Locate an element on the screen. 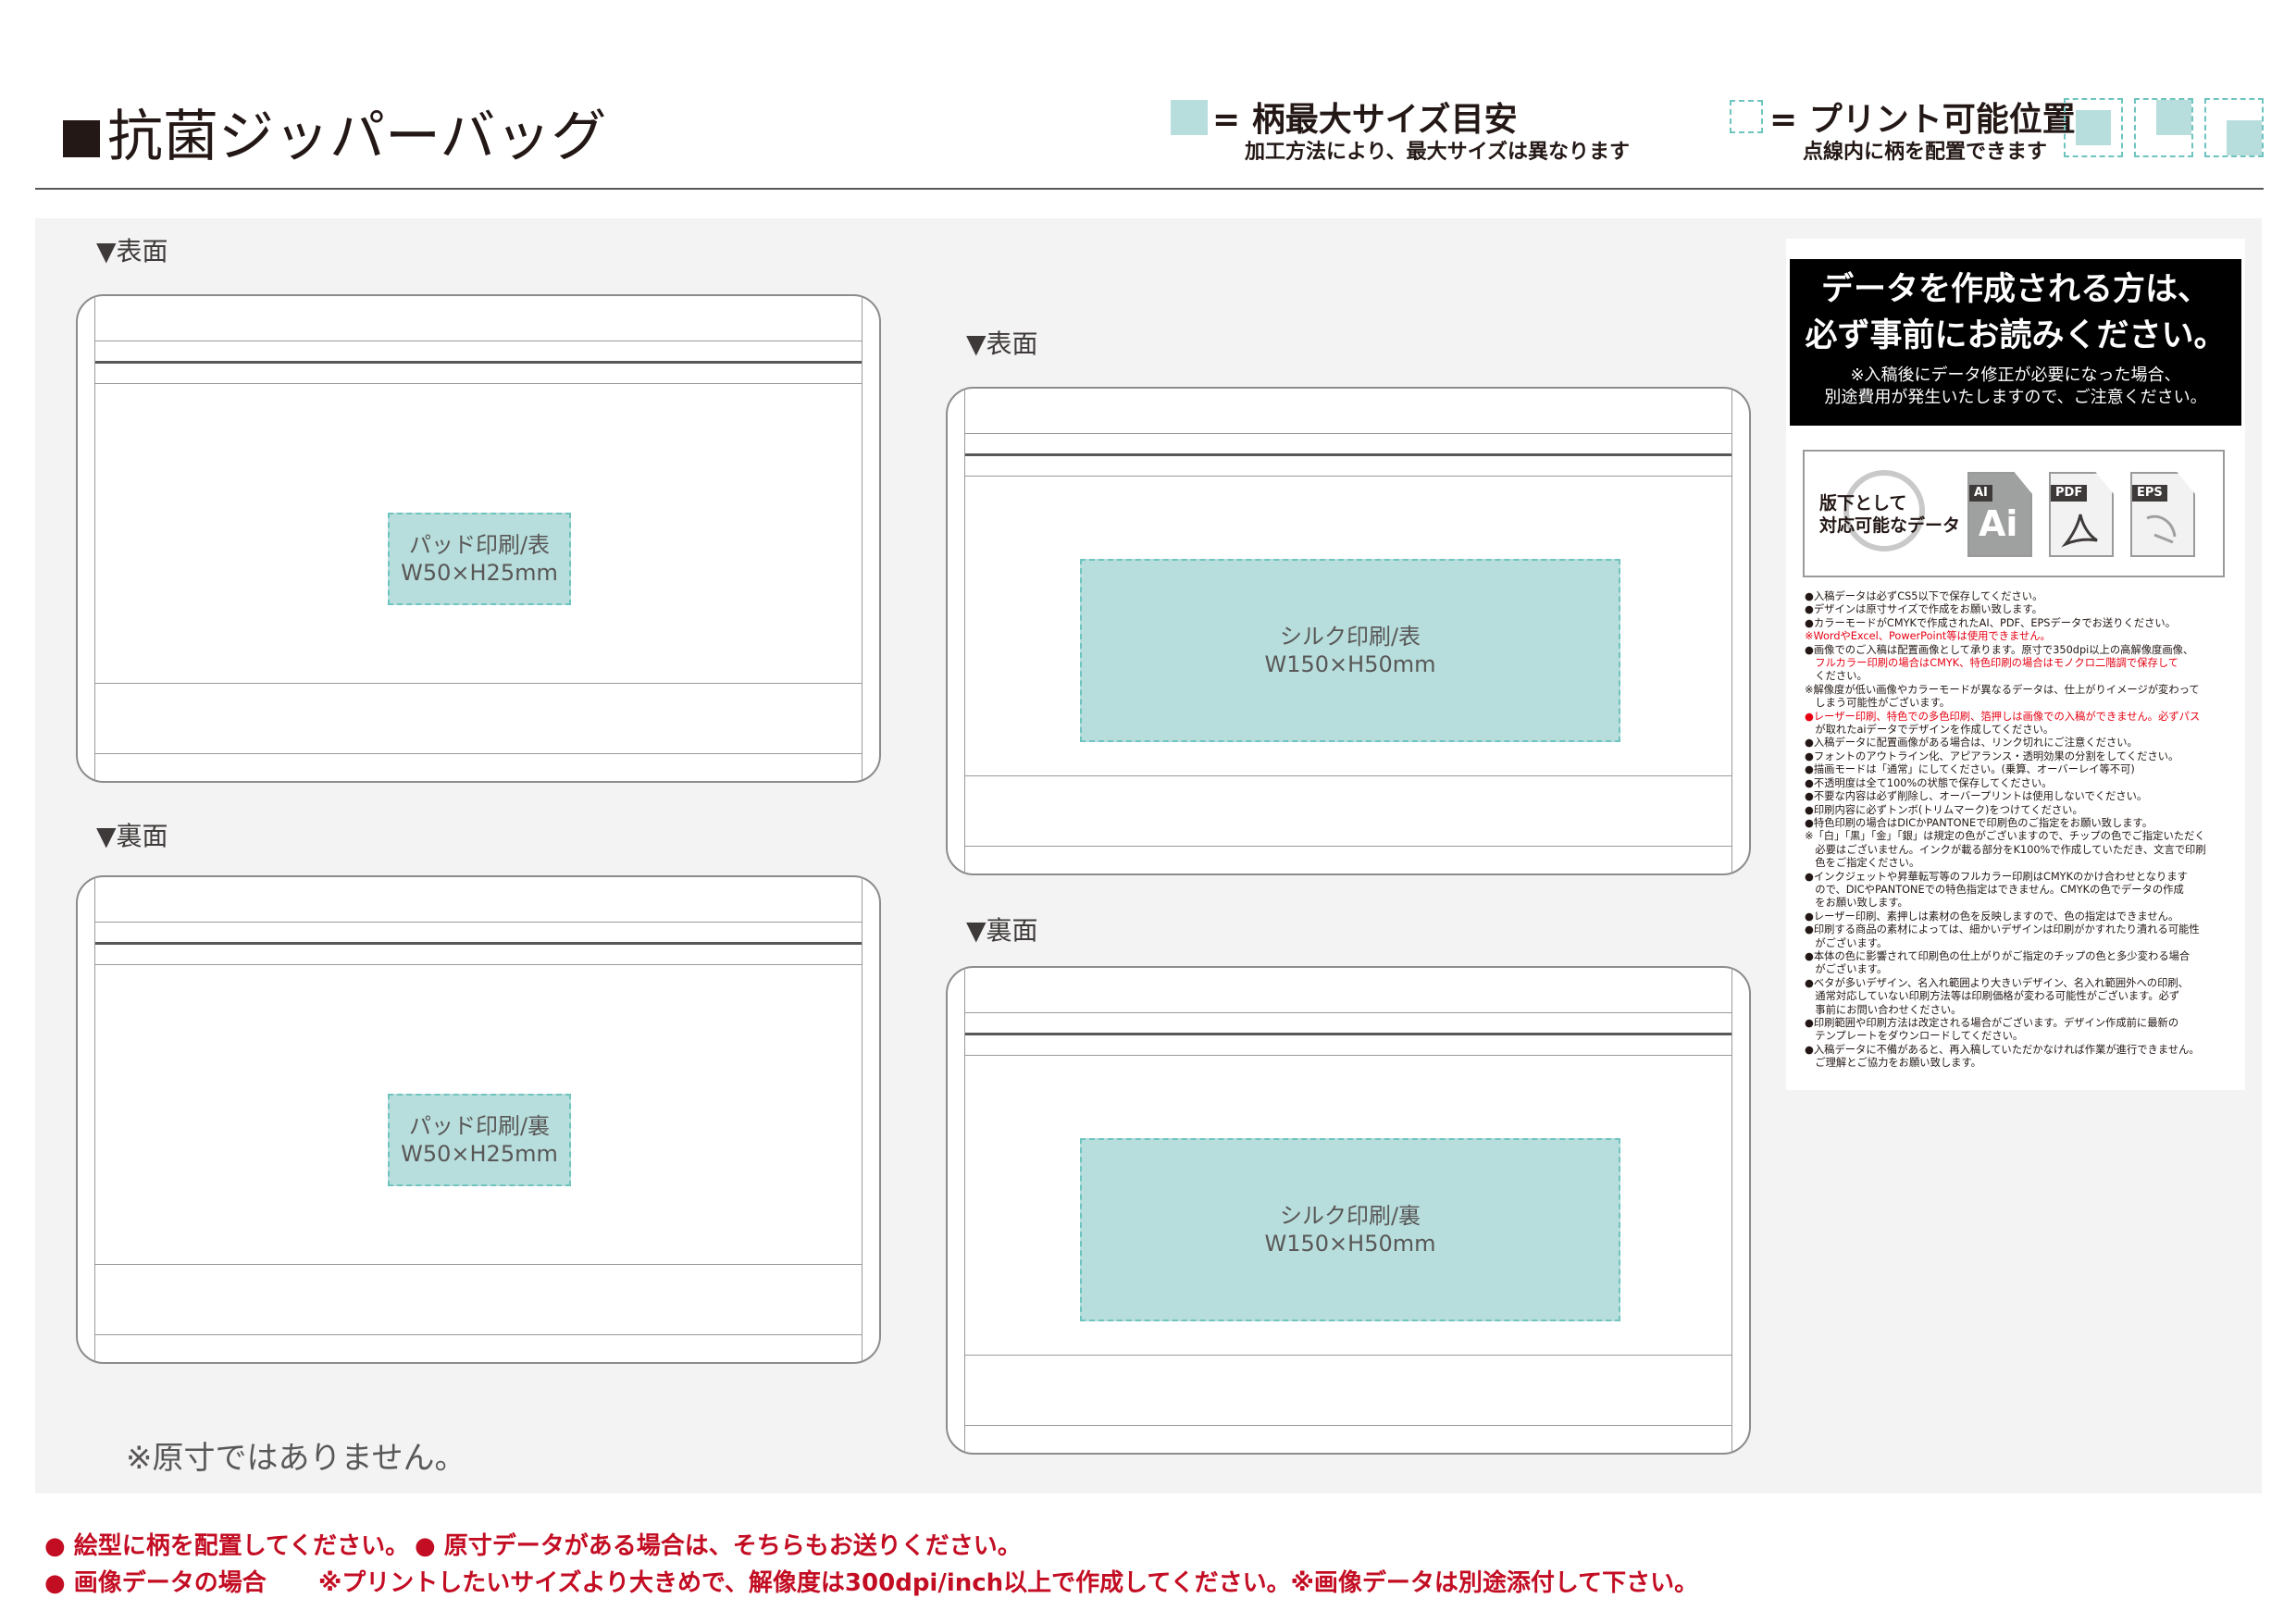 This screenshot has width=2296, height=1623. ai-glyph-icon: Ai is located at coordinates (1999, 523).